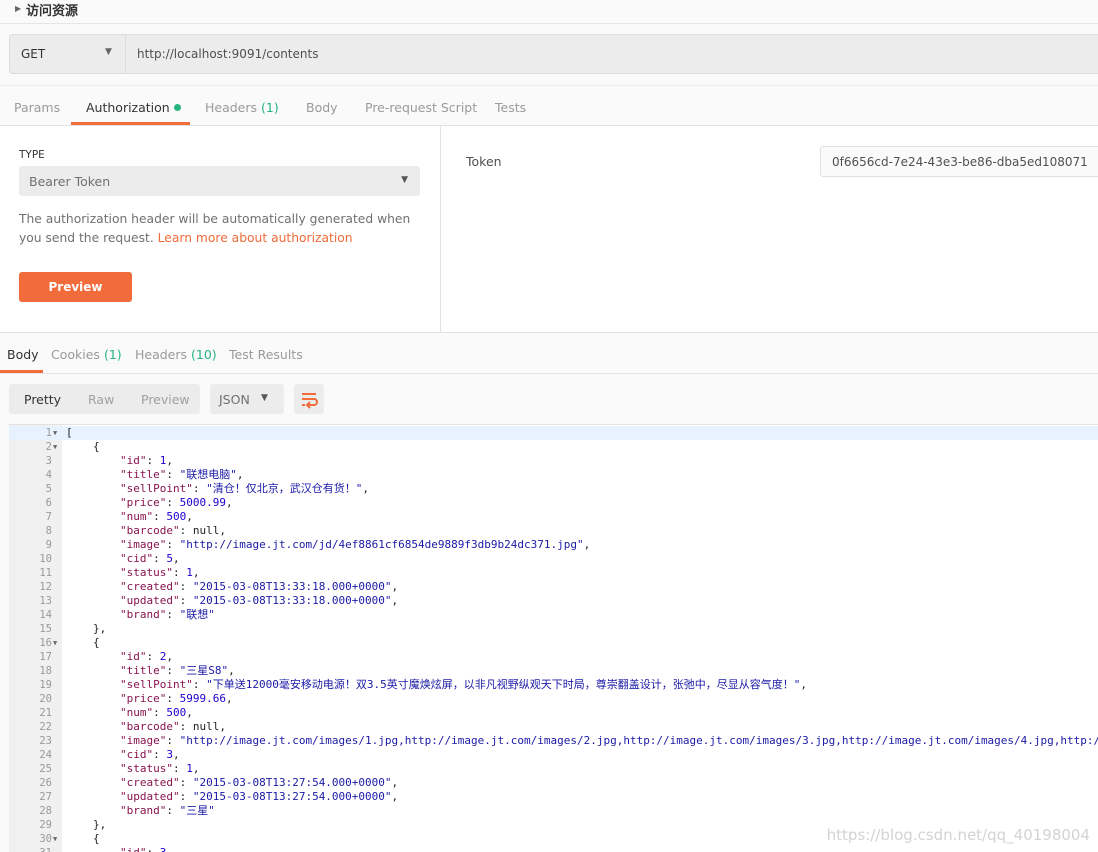 The height and width of the screenshot is (852, 1098). Describe the element at coordinates (206, 530) in the screenshot. I see `json-null: null` at that location.